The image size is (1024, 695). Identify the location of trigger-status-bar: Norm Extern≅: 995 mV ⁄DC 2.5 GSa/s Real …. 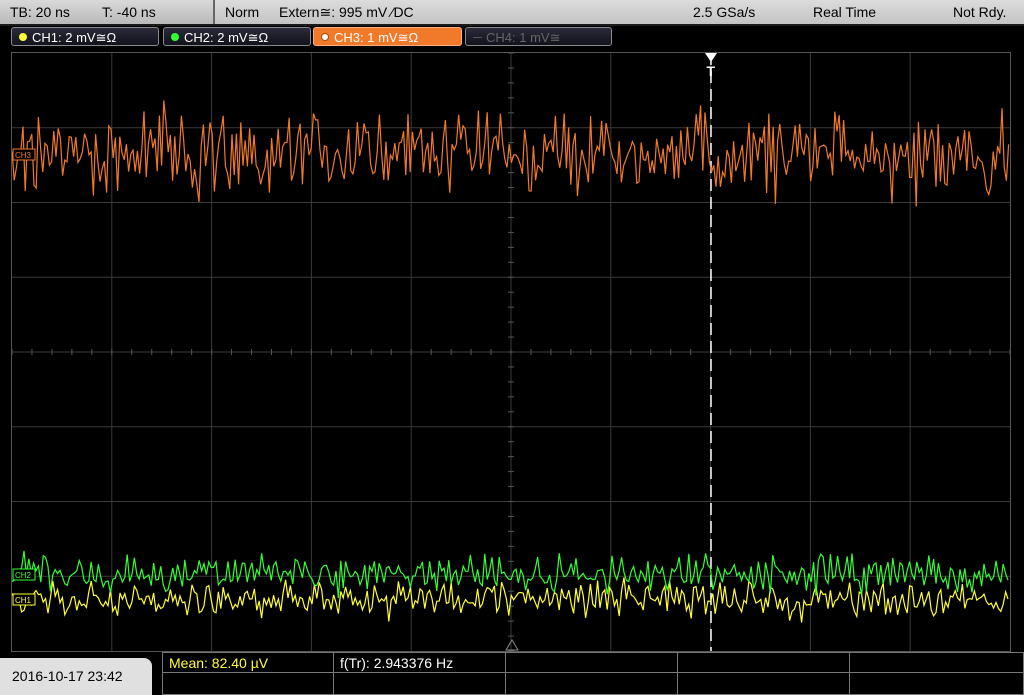
(619, 12).